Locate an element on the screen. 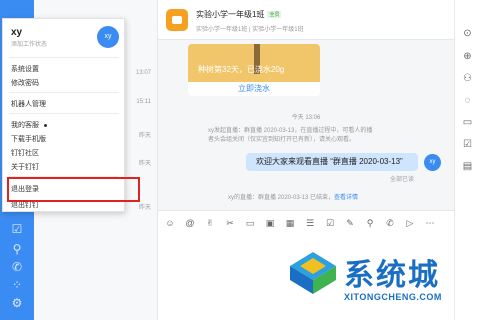 This screenshot has width=480, height=320. card-text: 种树第32天，已浇水20g is located at coordinates (241, 69).